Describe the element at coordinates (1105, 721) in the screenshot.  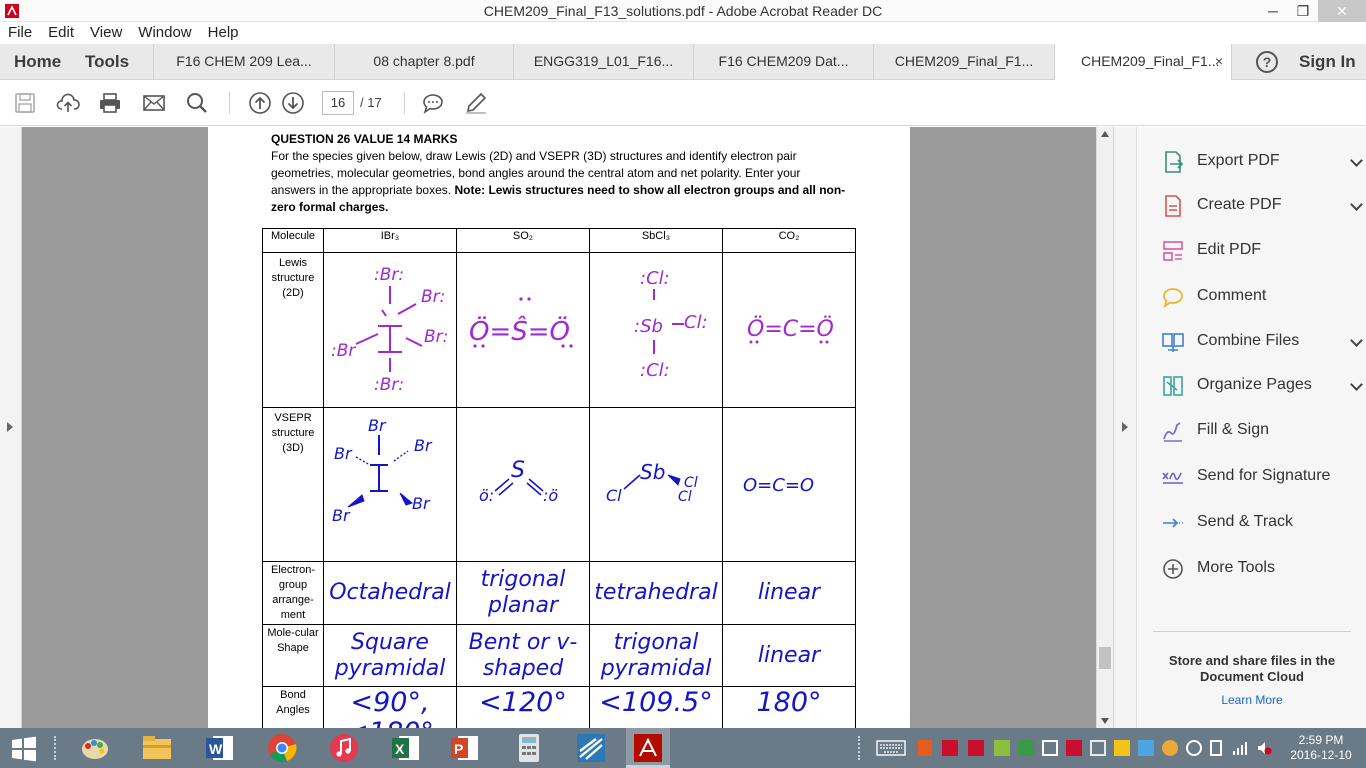
I see `scroll-down-icon` at that location.